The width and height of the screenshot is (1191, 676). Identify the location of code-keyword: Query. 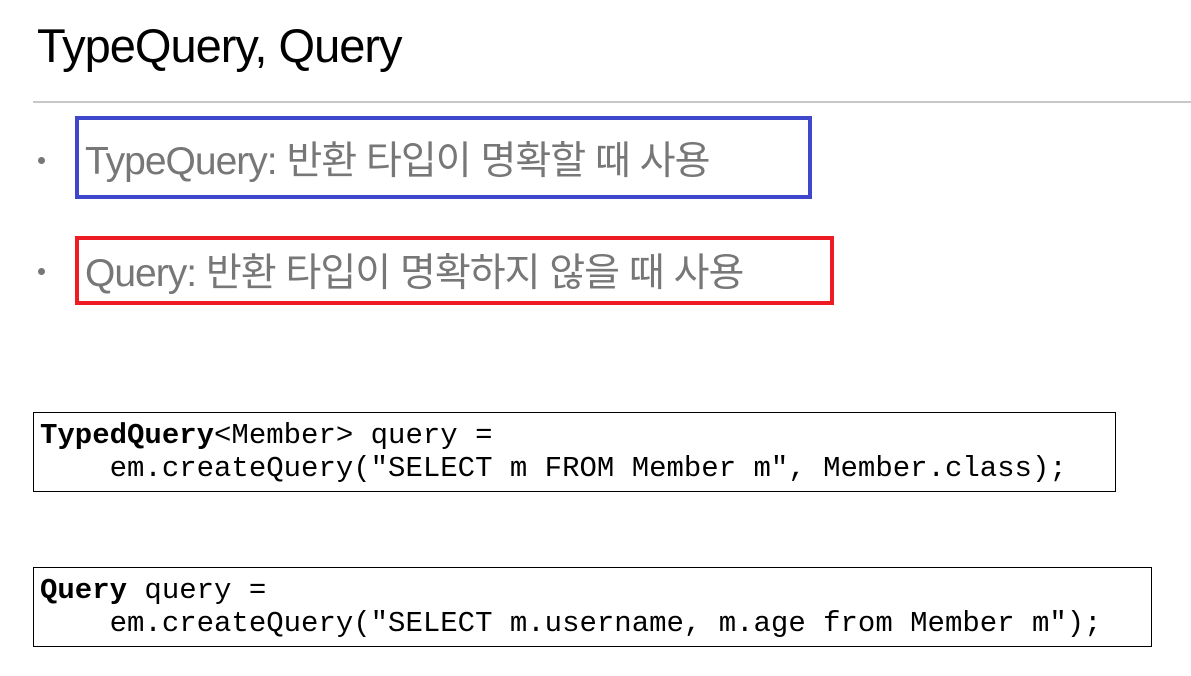
(84, 590).